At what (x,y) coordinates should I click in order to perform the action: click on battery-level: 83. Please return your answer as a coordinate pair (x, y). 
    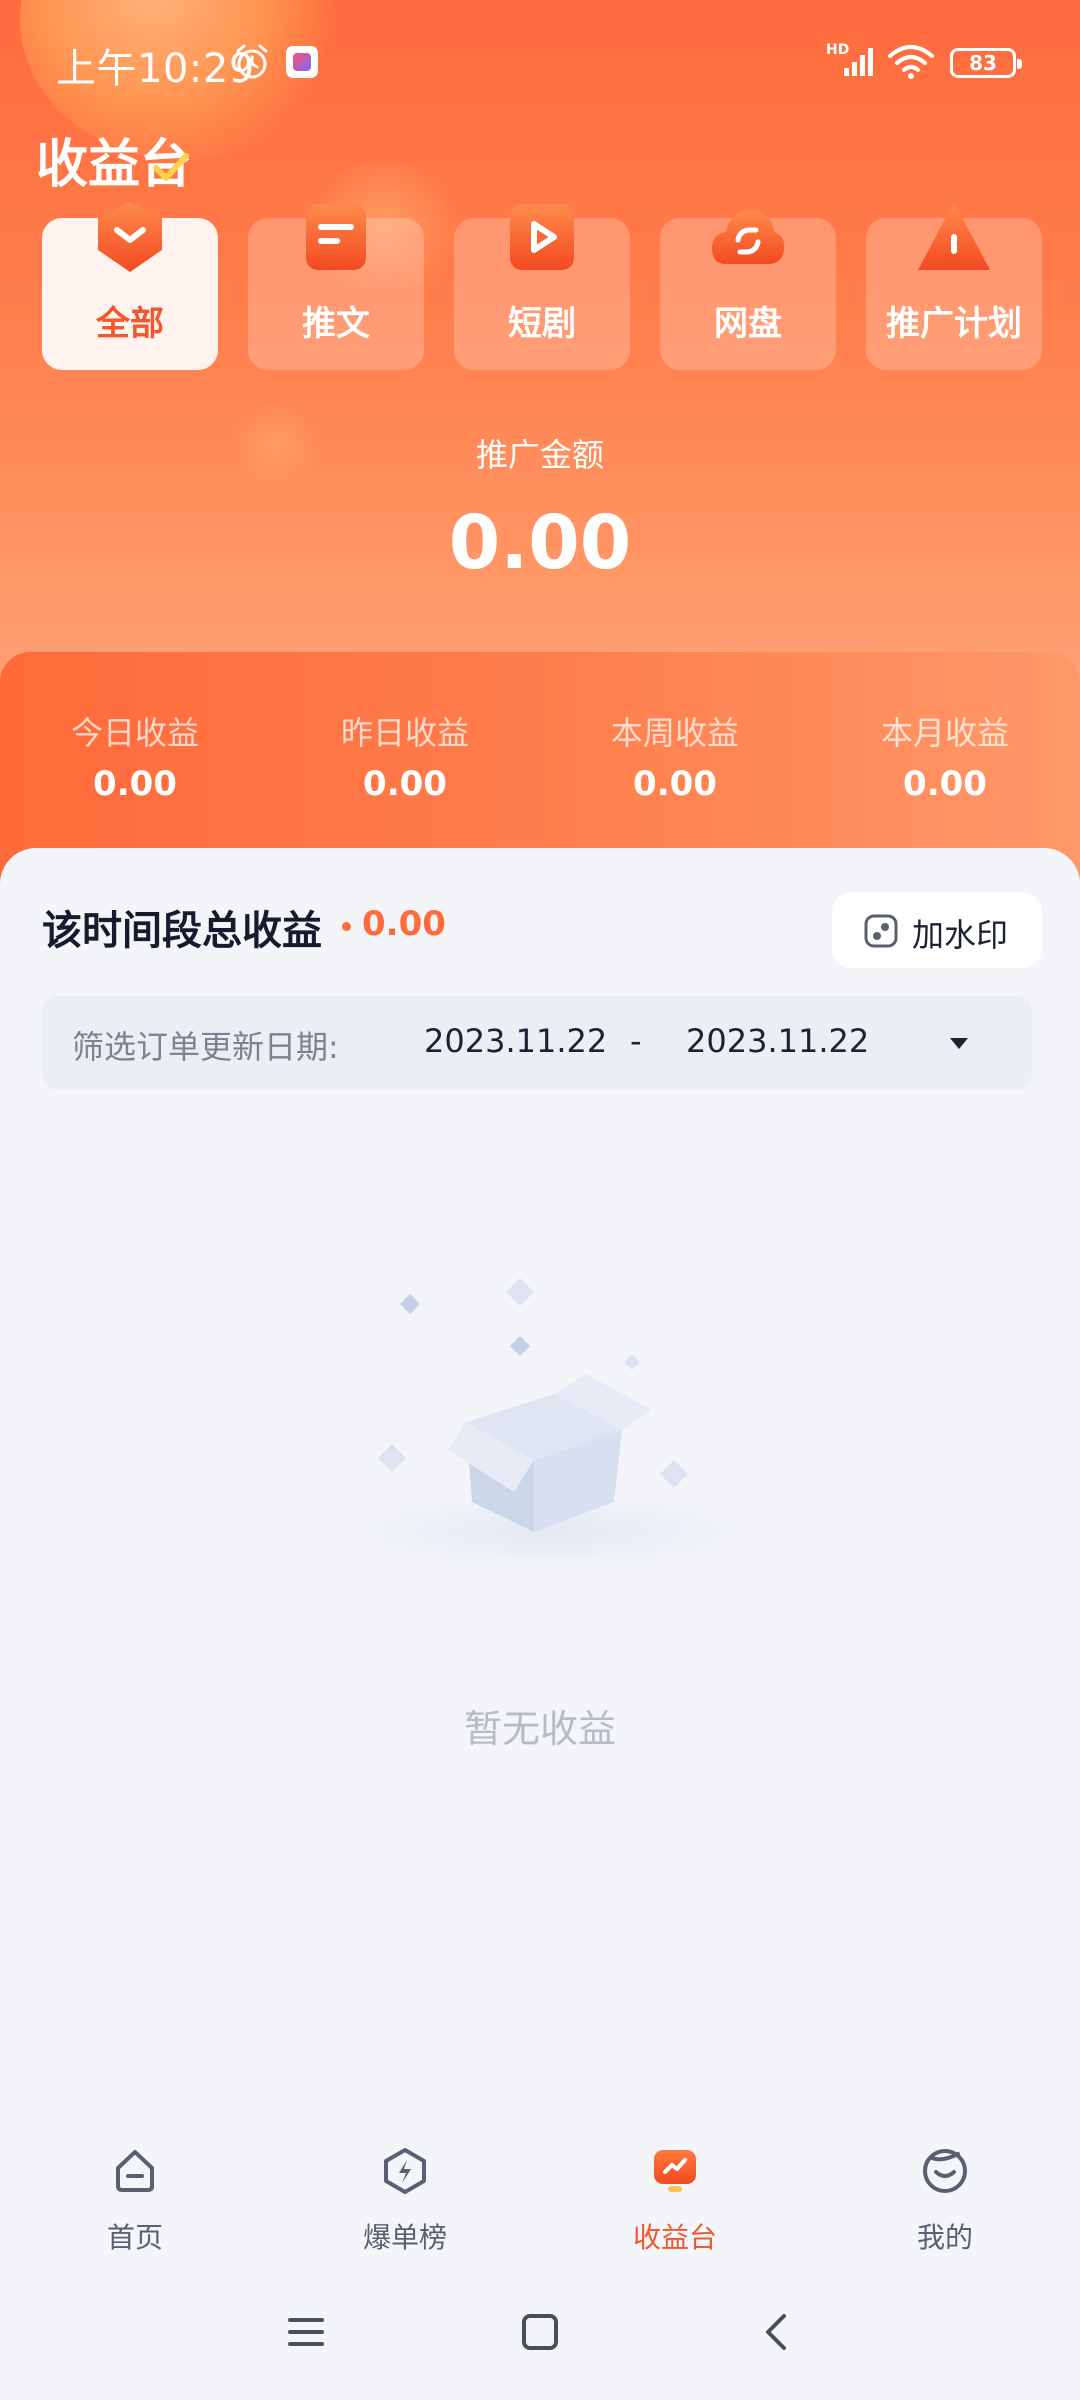
    Looking at the image, I should click on (983, 63).